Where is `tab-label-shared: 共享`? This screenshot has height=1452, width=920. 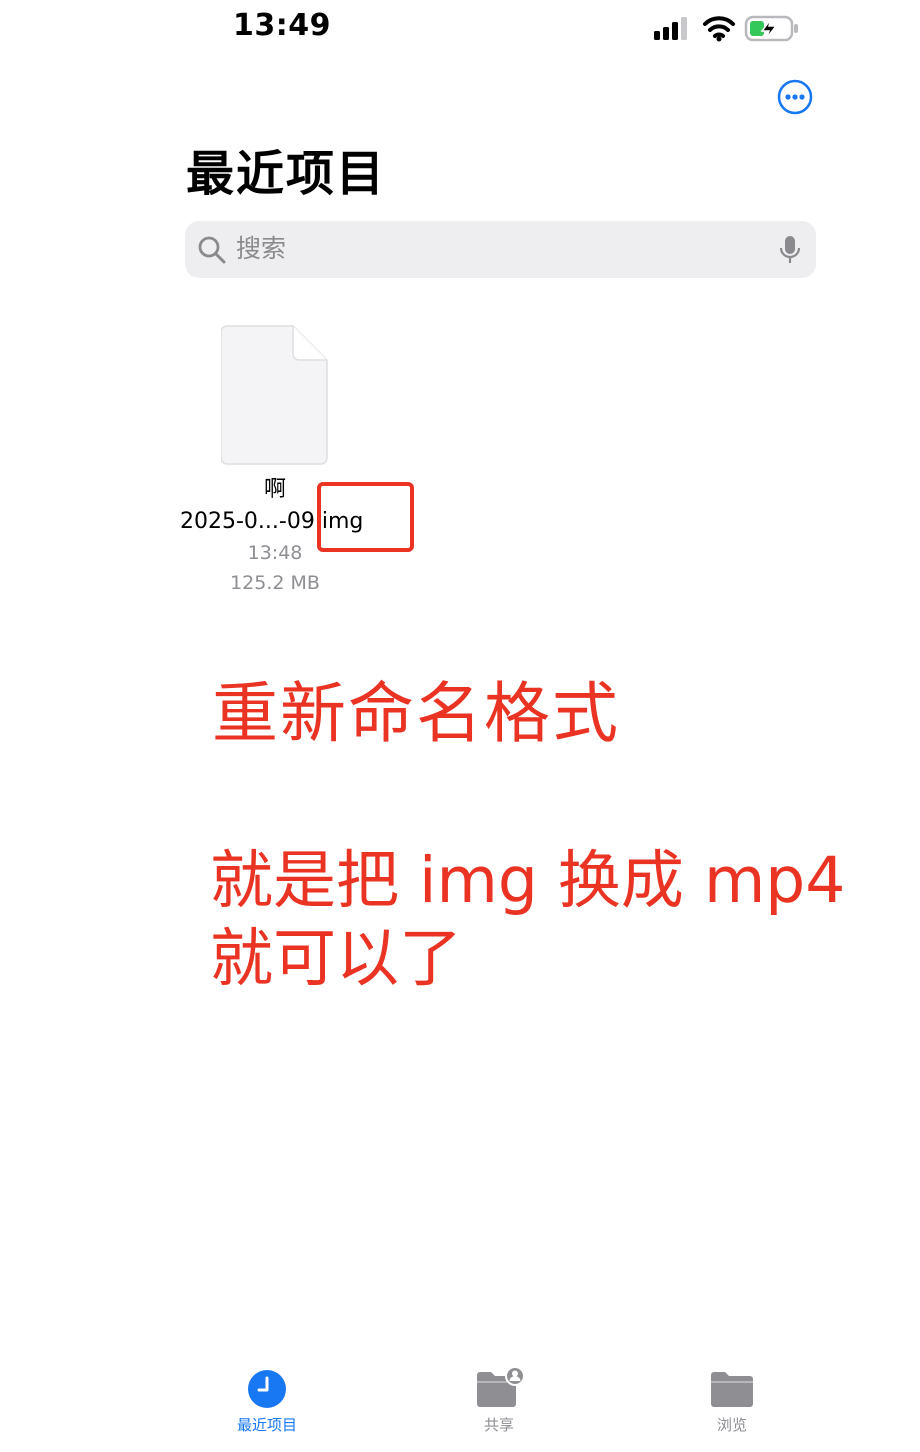
tab-label-shared: 共享 is located at coordinates (498, 1425).